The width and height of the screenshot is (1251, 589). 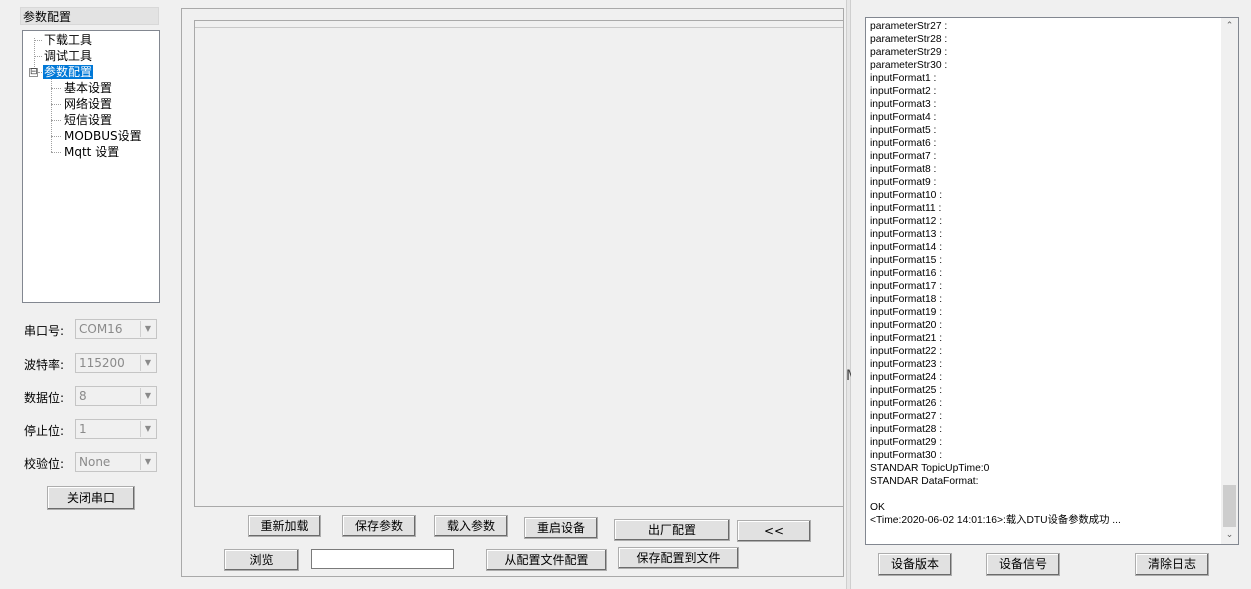 What do you see at coordinates (103, 136) in the screenshot?
I see `tree-item-modbus-settings: MODBUS设置` at bounding box center [103, 136].